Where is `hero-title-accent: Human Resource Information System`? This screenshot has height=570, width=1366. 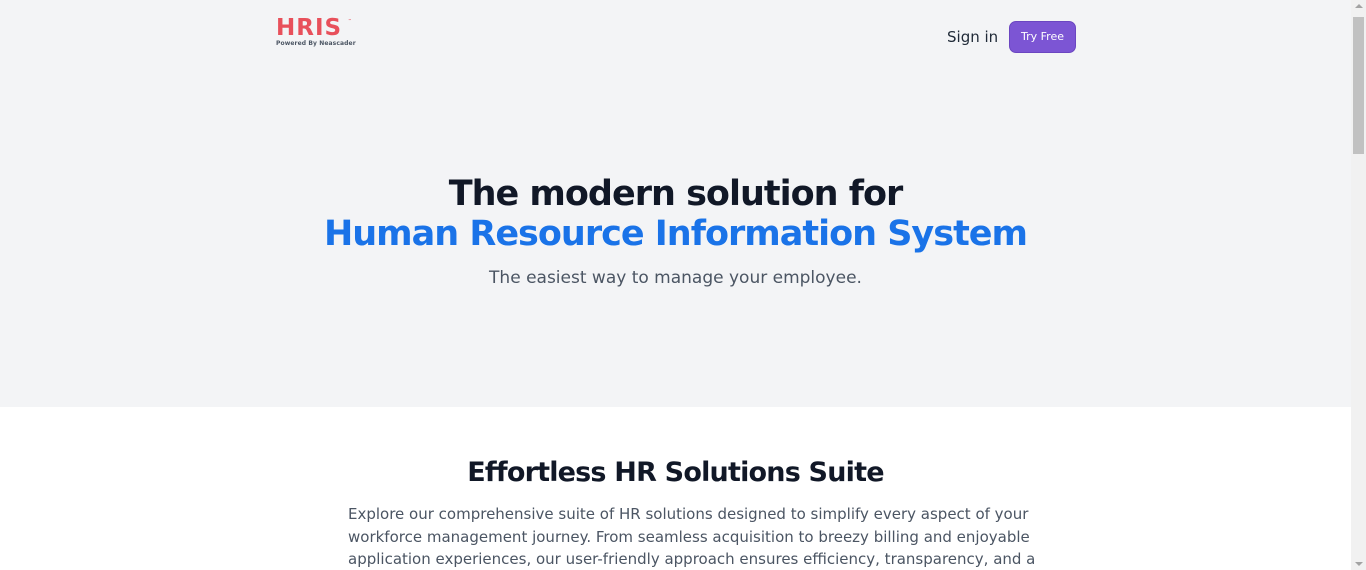
hero-title-accent: Human Resource Information System is located at coordinates (675, 234).